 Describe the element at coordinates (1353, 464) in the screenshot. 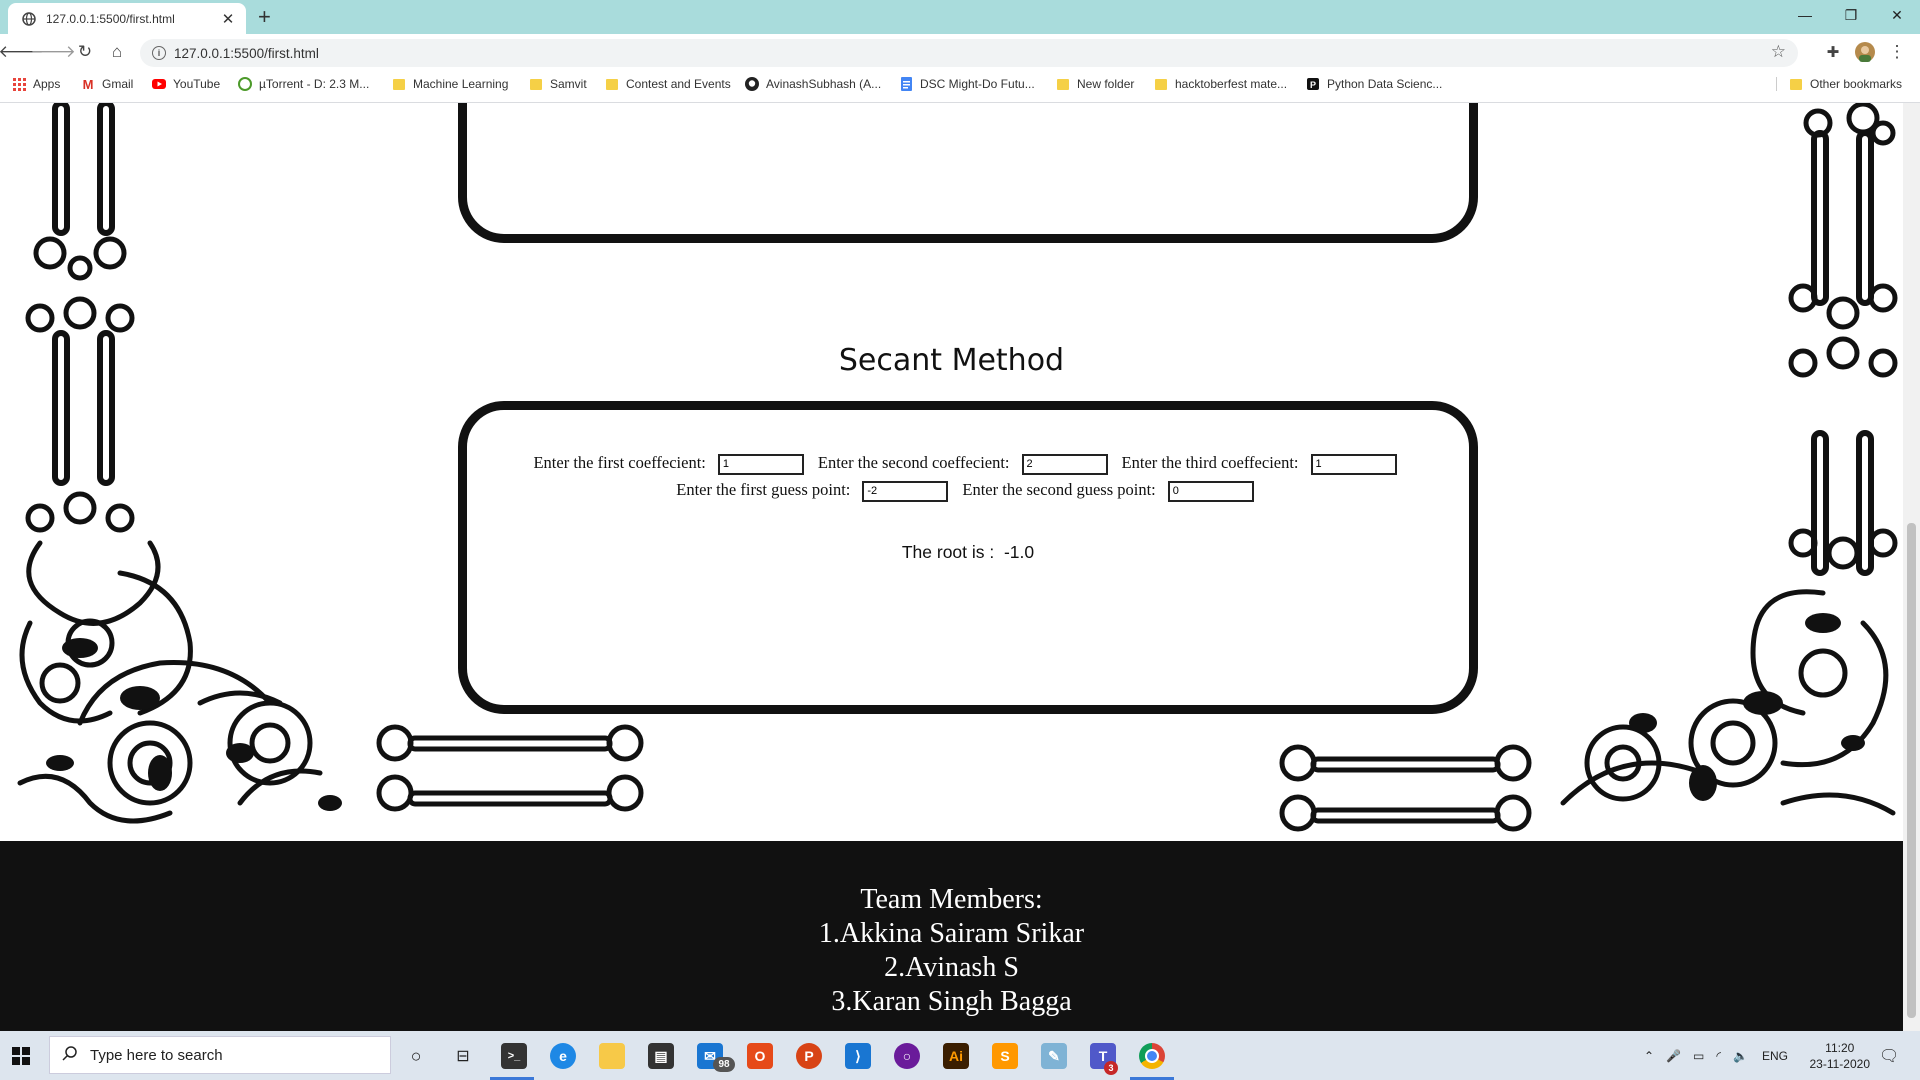

I see `third-coefficient-input` at that location.